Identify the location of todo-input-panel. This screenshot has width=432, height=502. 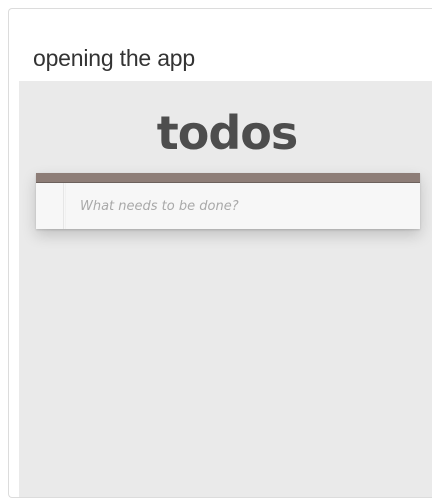
(228, 201).